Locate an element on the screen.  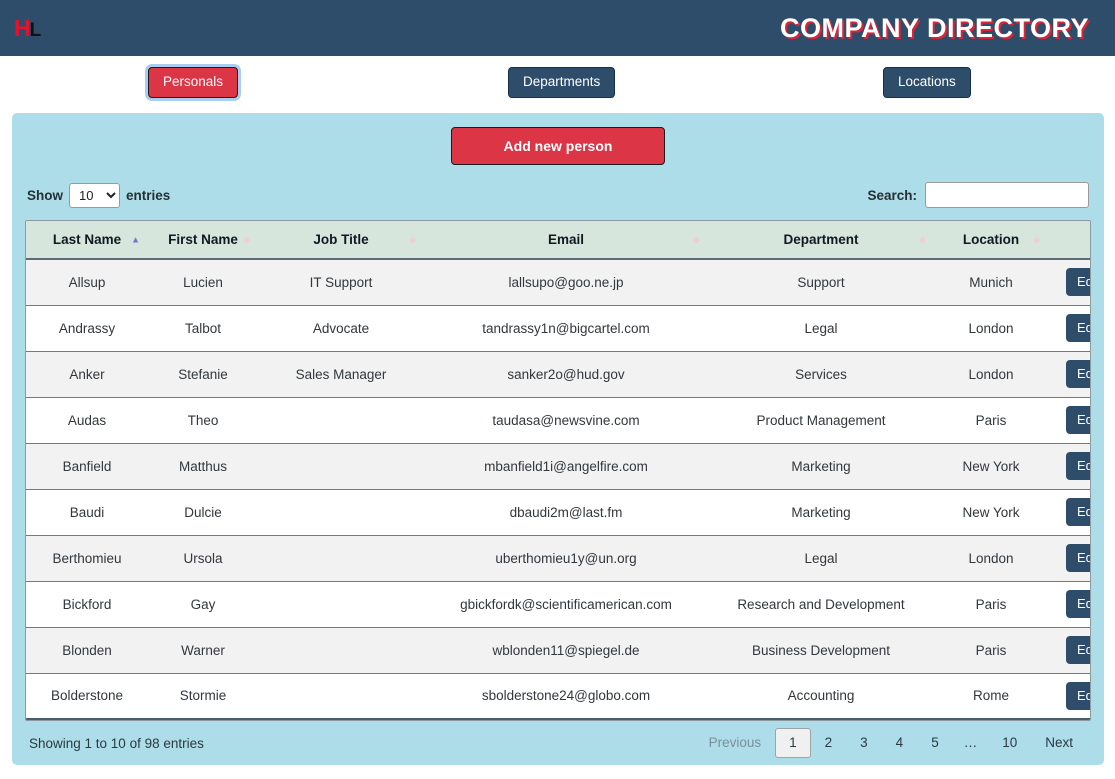
column-header-department-label: Department is located at coordinates (821, 239).